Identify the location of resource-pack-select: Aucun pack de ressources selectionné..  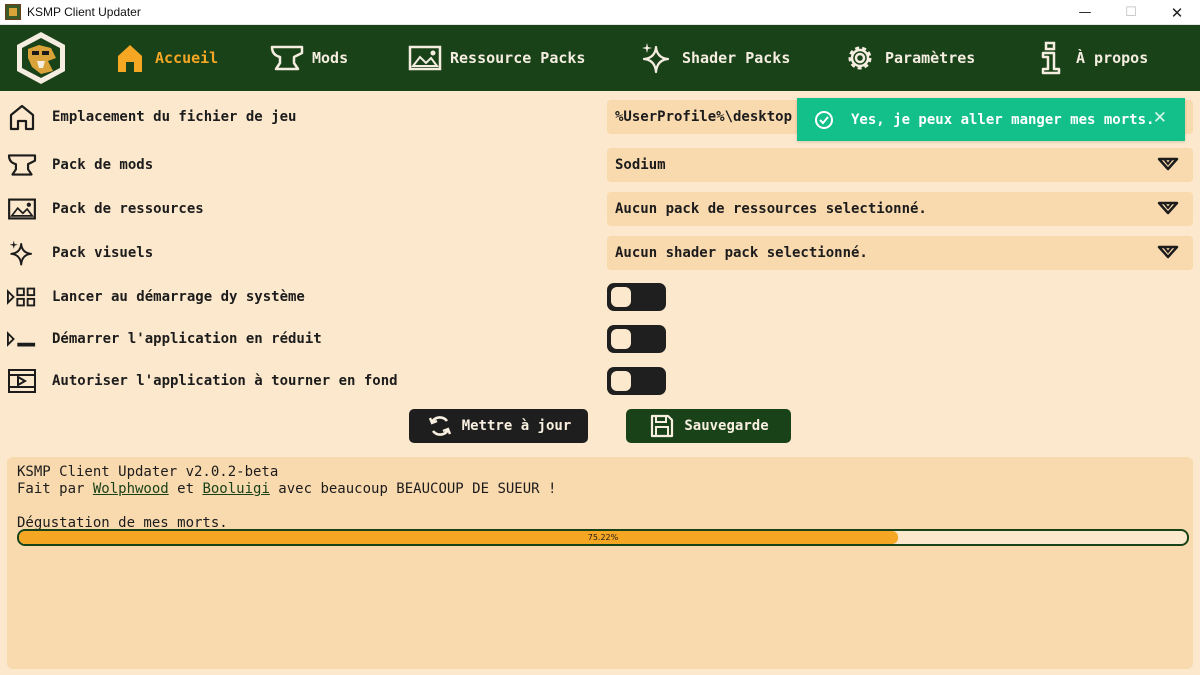
(900, 209).